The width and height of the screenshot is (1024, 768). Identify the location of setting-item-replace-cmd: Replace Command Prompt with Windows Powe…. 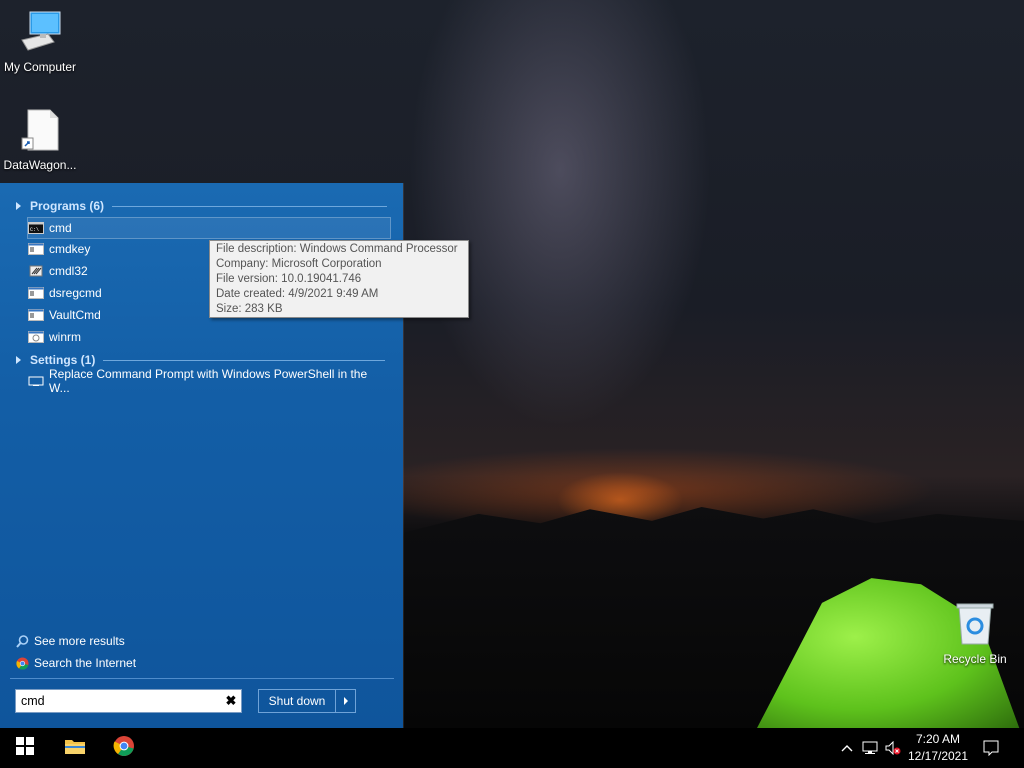
(209, 381).